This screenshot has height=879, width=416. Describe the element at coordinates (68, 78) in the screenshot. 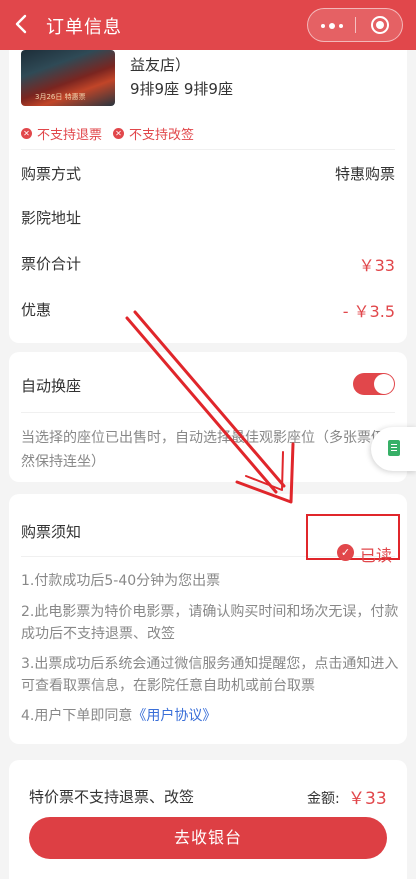

I see `movie-poster: 3月26日 特惠票` at that location.